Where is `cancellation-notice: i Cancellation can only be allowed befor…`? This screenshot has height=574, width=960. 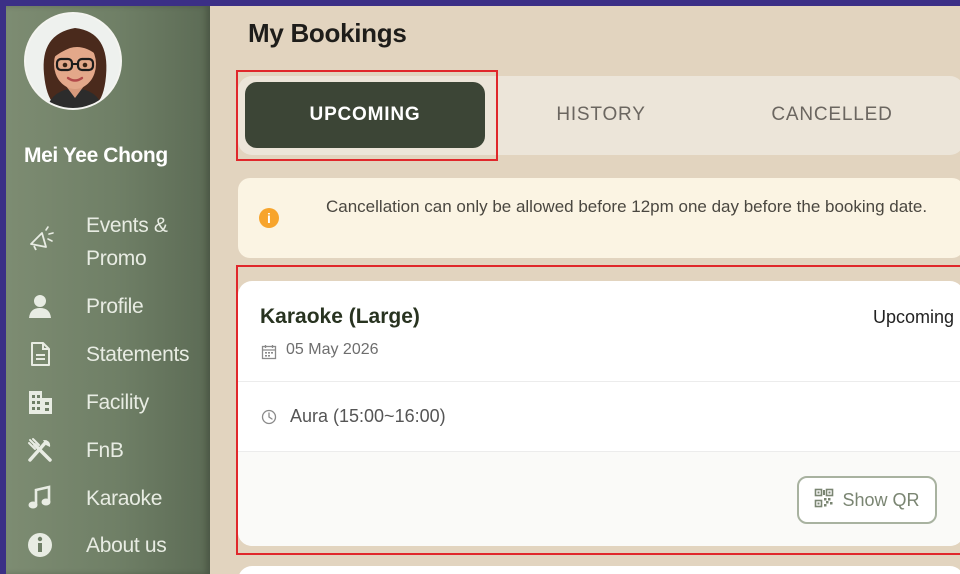
cancellation-notice: i Cancellation can only be allowed befor… is located at coordinates (599, 218).